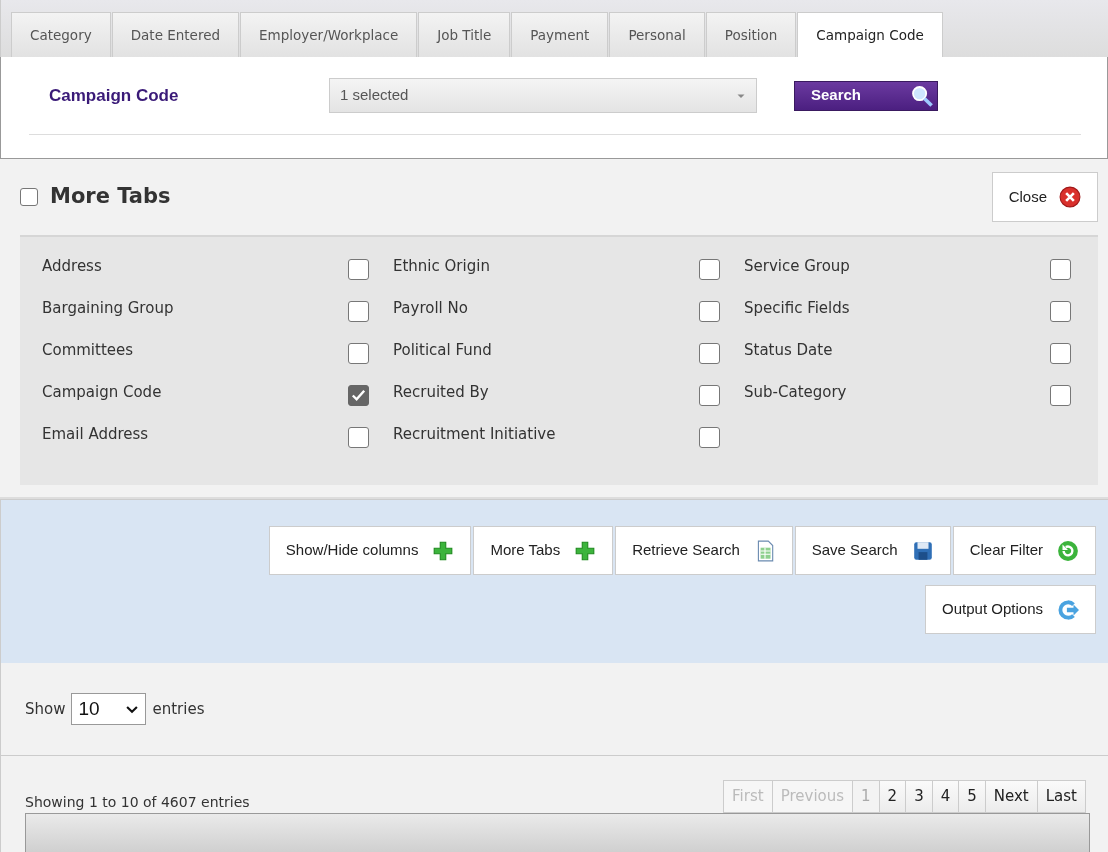 Image resolution: width=1108 pixels, height=852 pixels. I want to click on option-label: Recruitment Initiative, so click(474, 434).